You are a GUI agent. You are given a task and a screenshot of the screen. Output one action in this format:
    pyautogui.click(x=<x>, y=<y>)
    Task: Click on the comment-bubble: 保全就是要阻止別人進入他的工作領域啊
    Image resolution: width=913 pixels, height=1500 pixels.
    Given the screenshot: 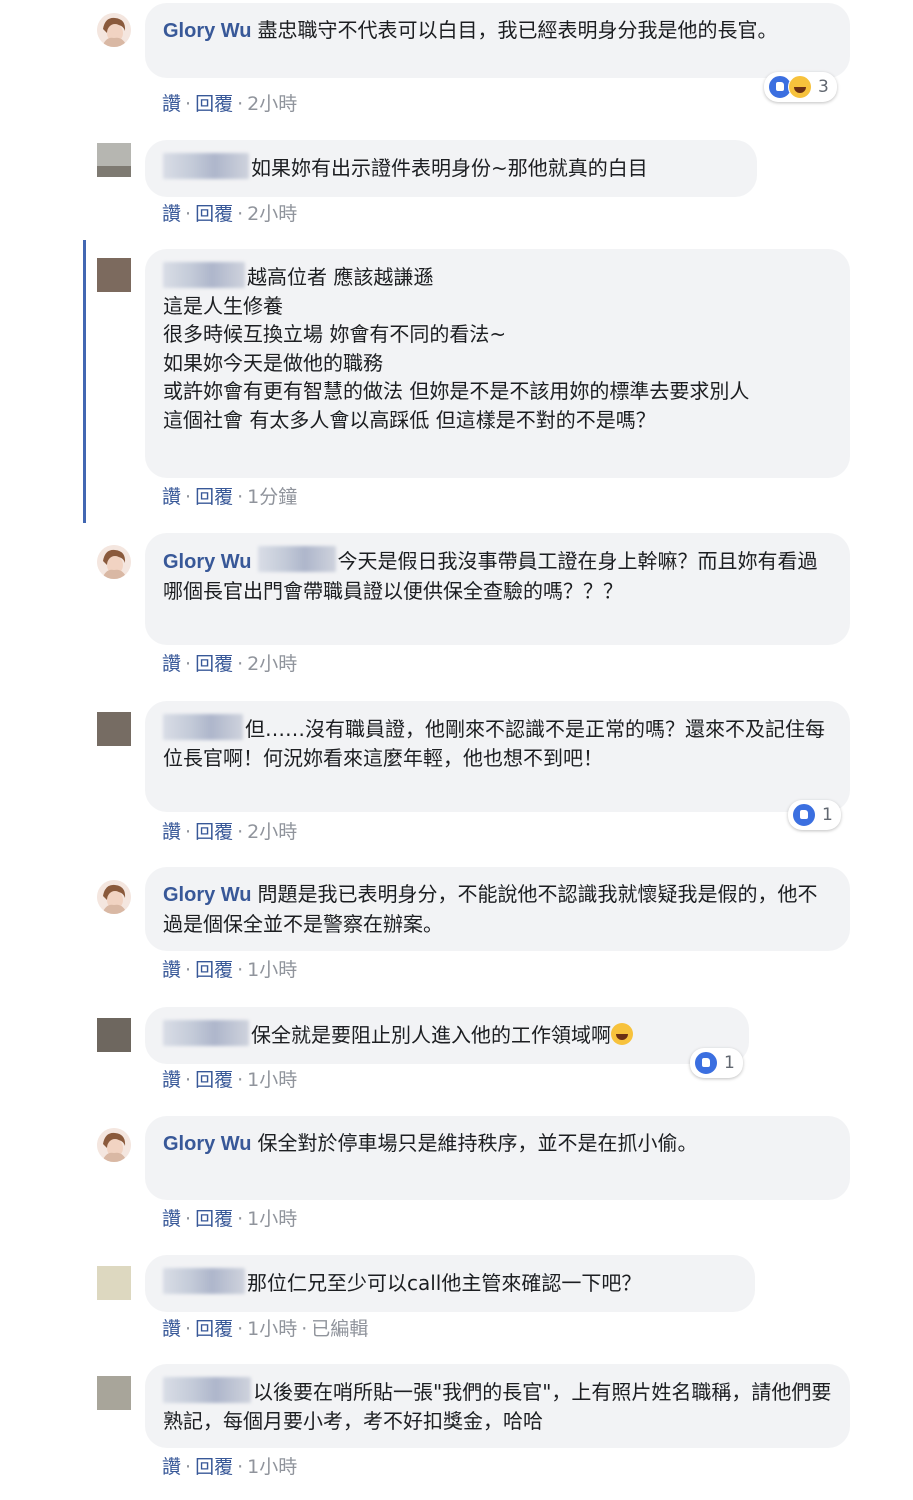 What is the action you would take?
    pyautogui.click(x=447, y=1035)
    